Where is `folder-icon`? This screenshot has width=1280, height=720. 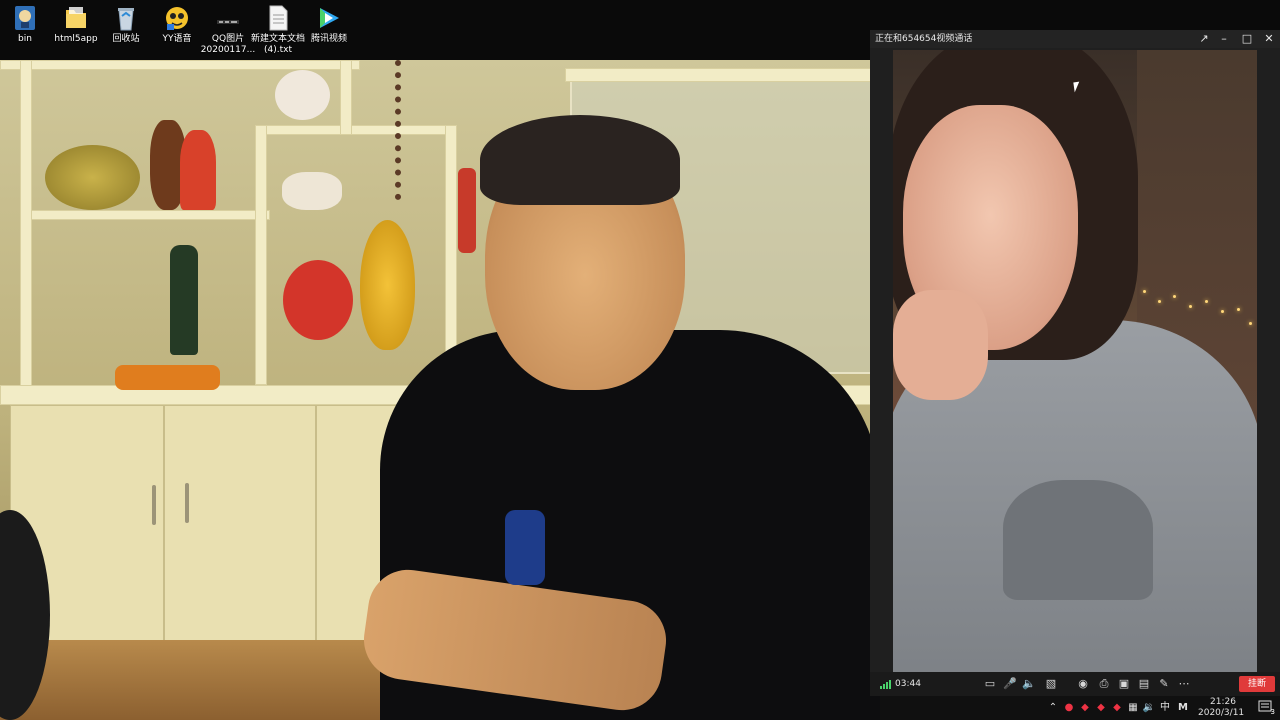 folder-icon is located at coordinates (76, 17).